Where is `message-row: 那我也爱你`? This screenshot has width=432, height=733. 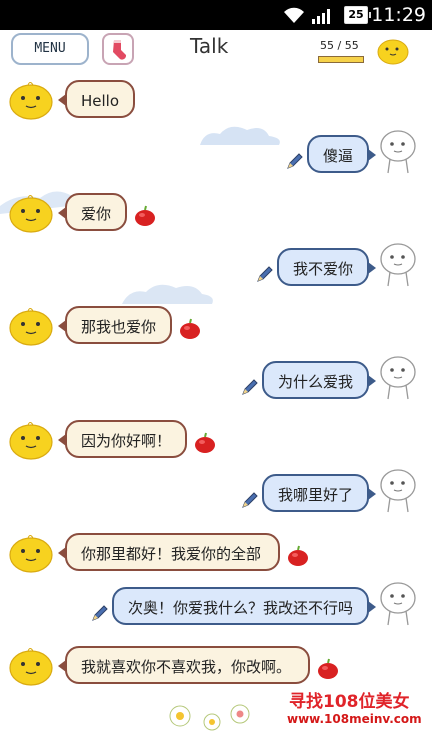
message-row: 那我也爱你 is located at coordinates (216, 324).